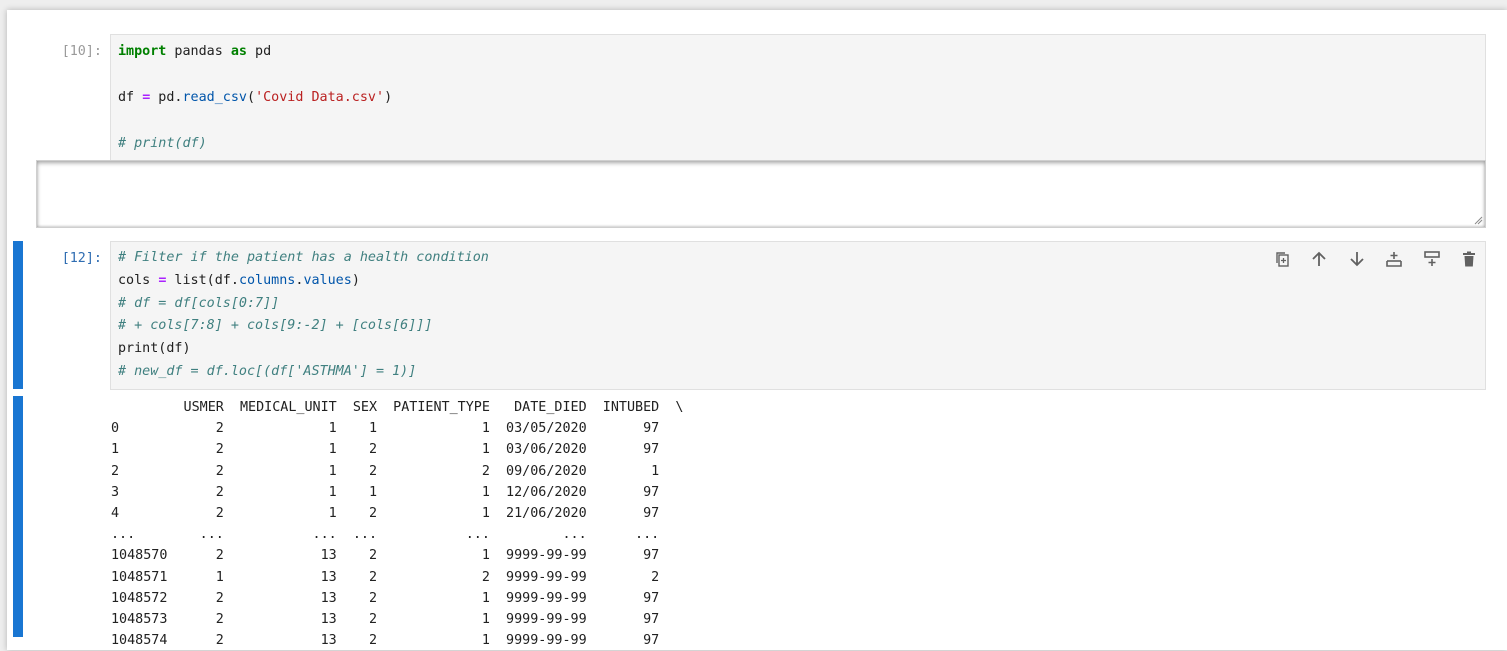 The width and height of the screenshot is (1507, 651). Describe the element at coordinates (81, 51) in the screenshot. I see `execution-count-prompt: [10]:` at that location.